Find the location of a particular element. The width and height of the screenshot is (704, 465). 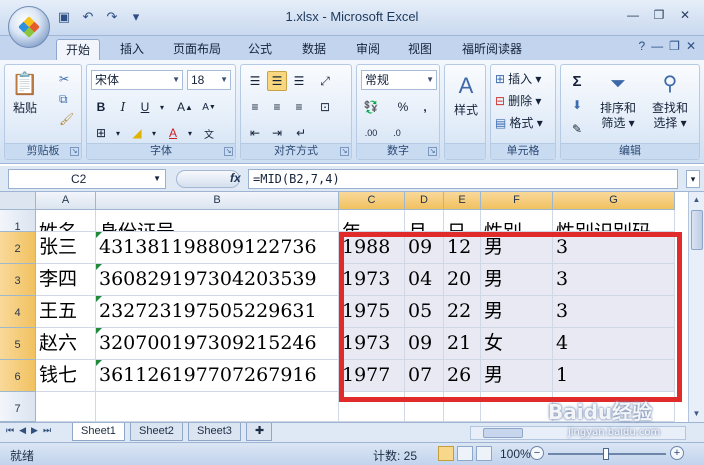

format-cells-button: ▤ 格式 ▾ is located at coordinates (519, 123).